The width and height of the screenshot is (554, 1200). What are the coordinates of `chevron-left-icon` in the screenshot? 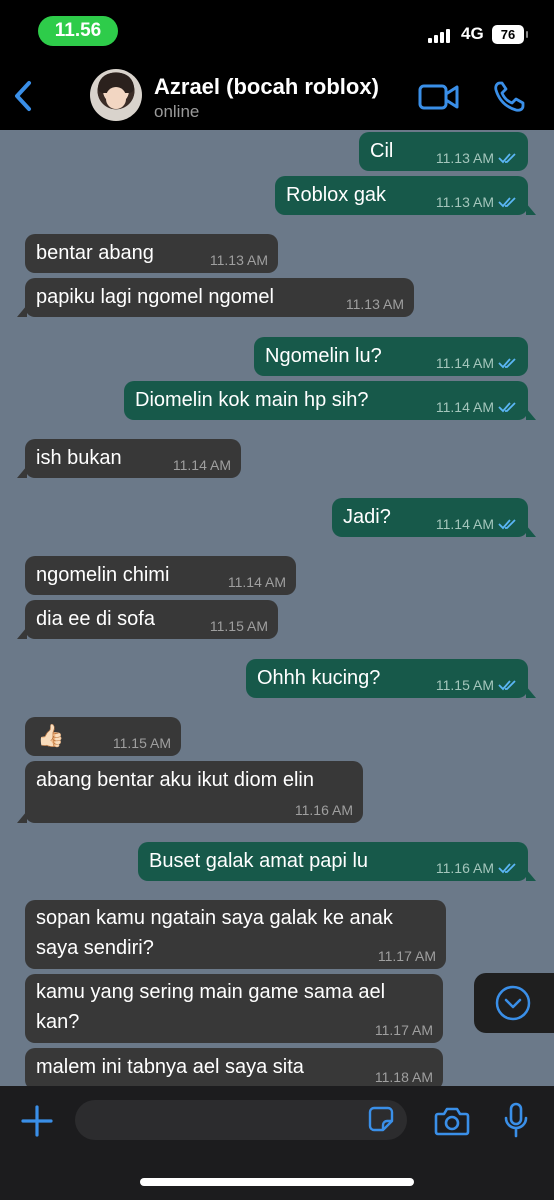 It's located at (23, 96).